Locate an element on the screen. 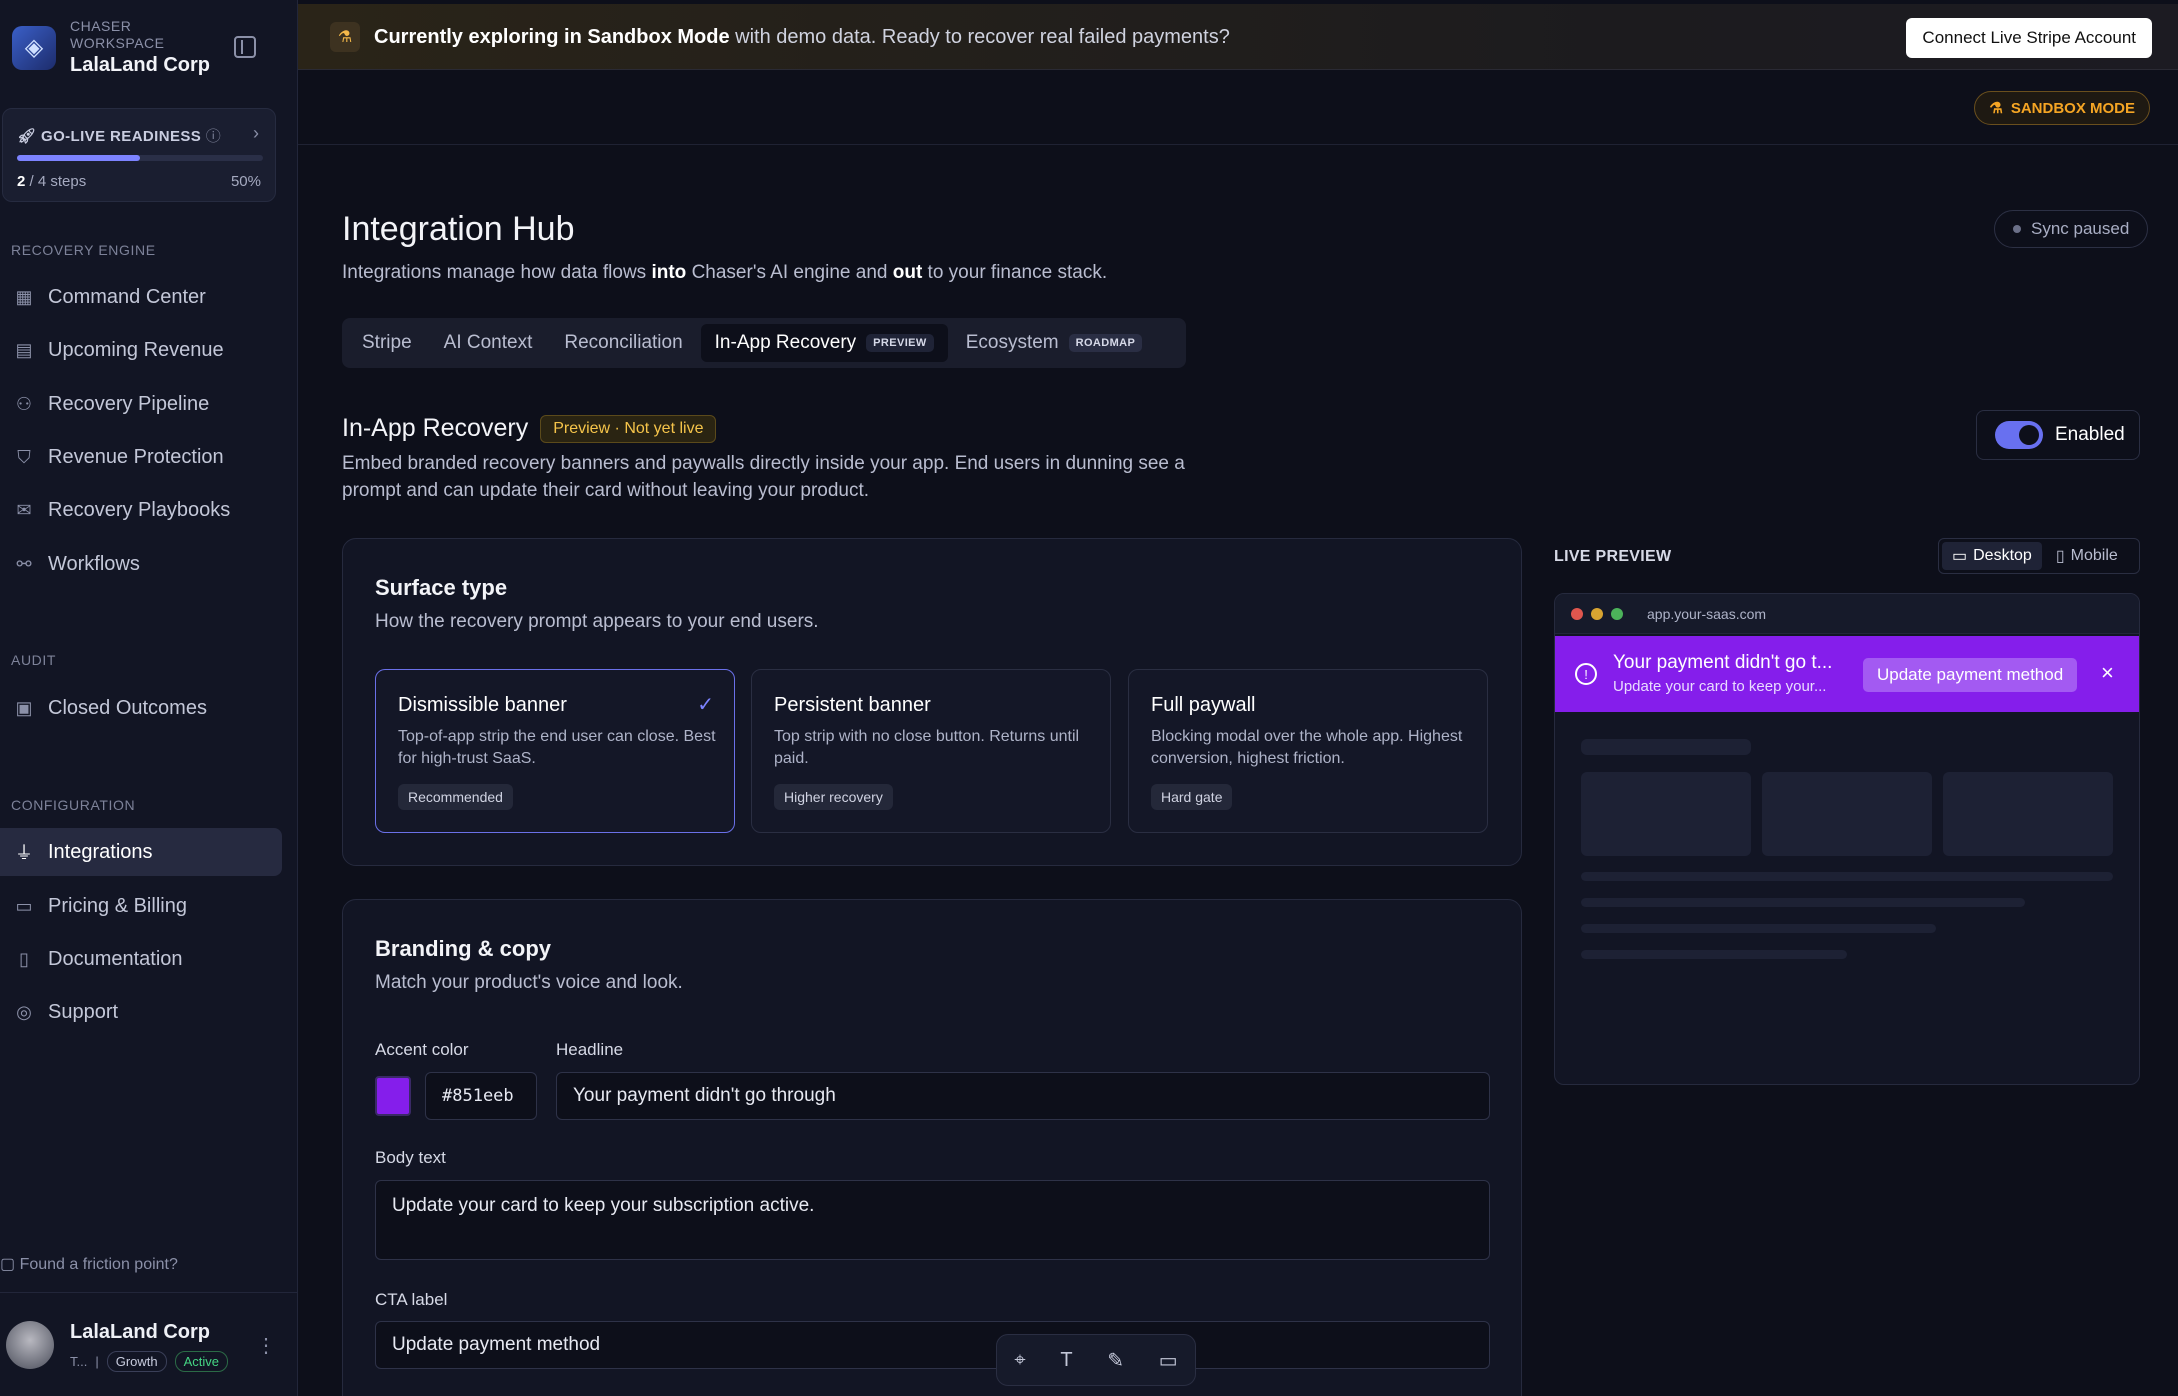 This screenshot has height=1396, width=2178. sidebar-item-pricing-billing: ▭ Pricing & Billing is located at coordinates (141, 906).